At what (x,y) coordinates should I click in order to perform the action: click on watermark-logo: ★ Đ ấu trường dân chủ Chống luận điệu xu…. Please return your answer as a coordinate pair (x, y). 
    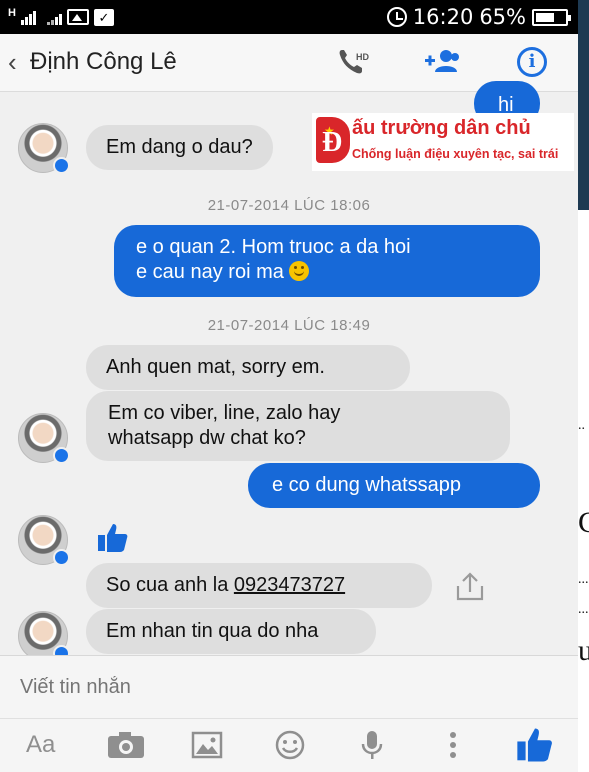
    Looking at the image, I should click on (443, 142).